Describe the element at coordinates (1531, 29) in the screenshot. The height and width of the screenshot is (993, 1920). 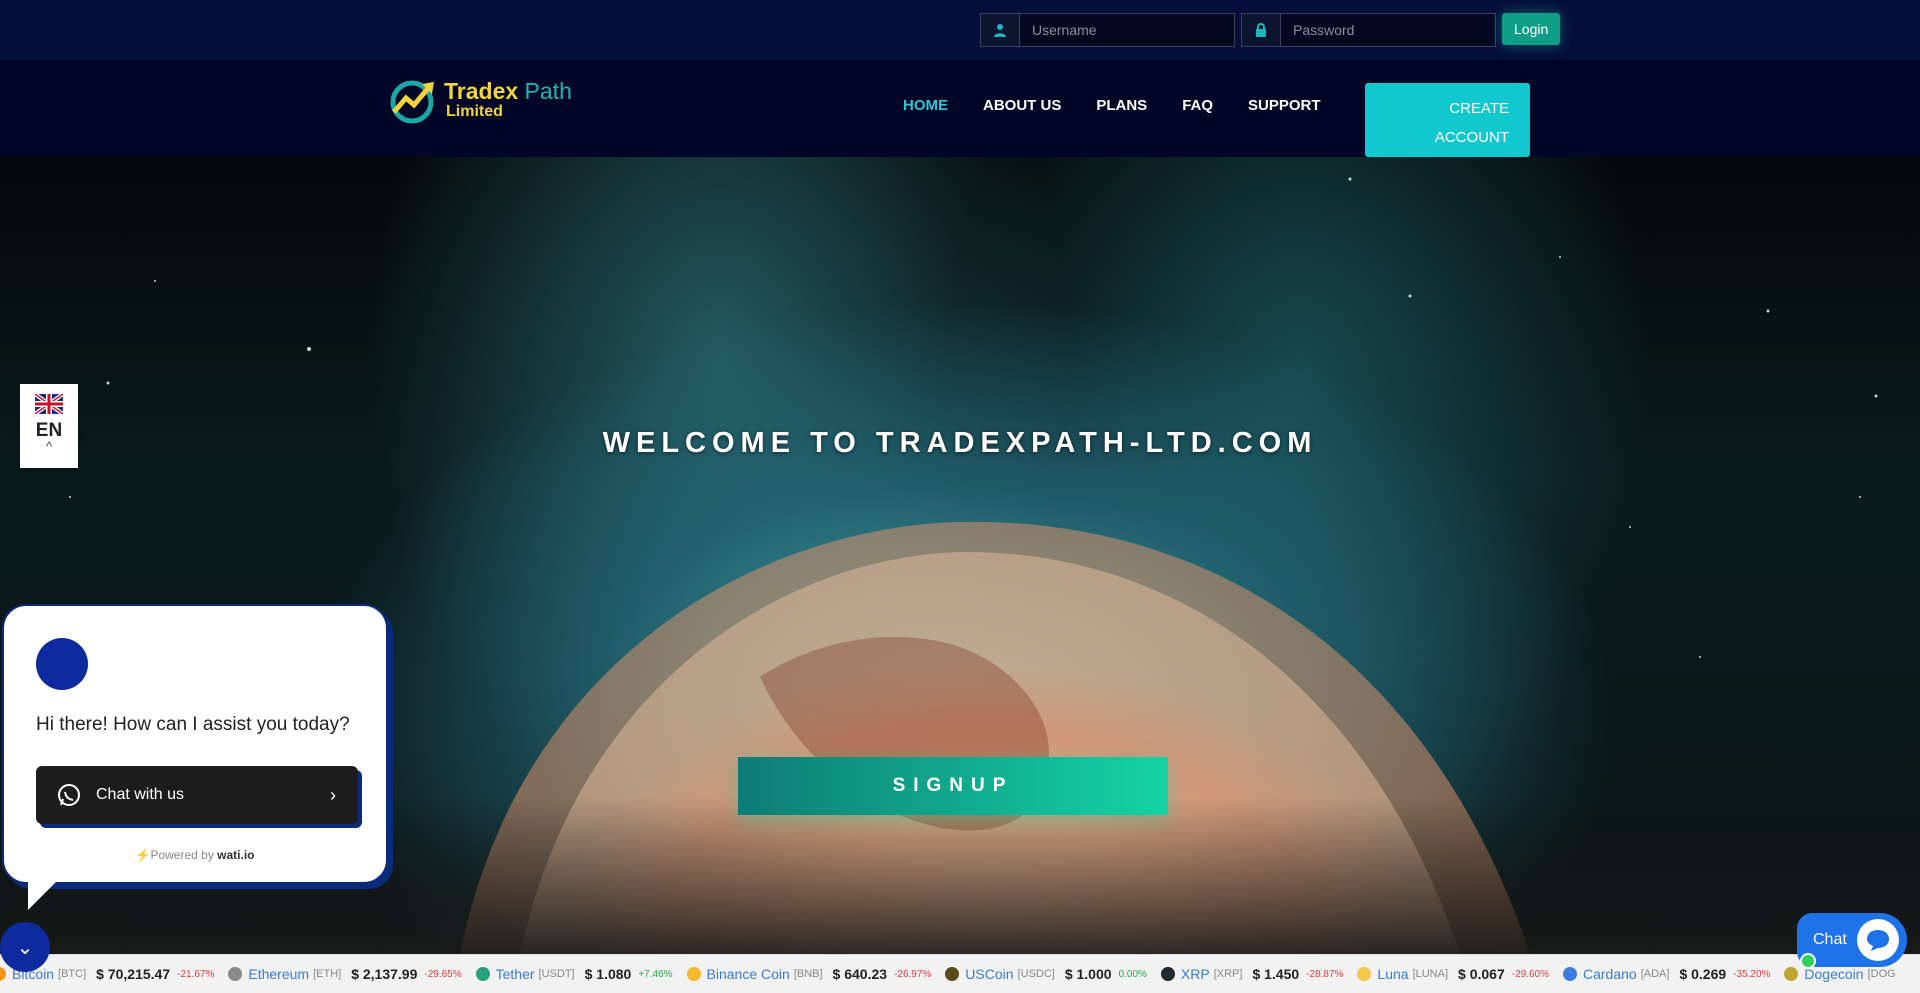
I see `login-button: Login` at that location.